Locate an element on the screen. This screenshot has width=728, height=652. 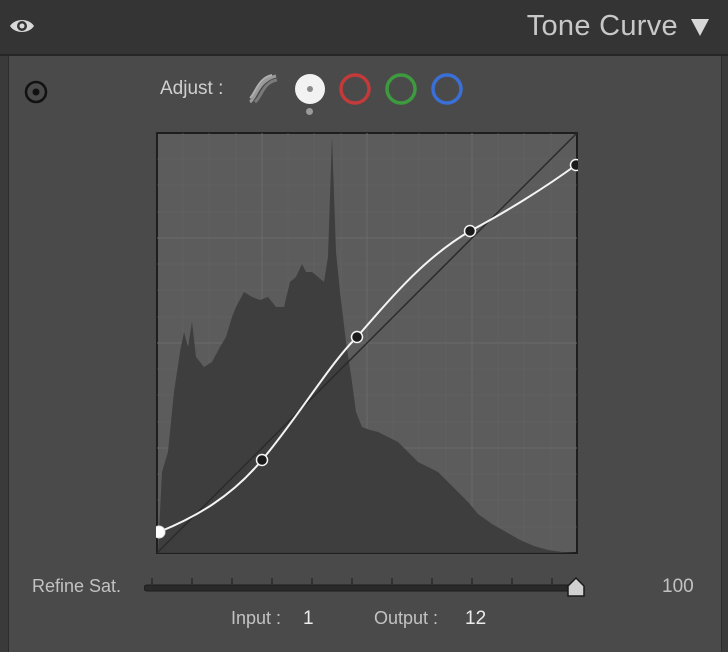
curve-point-selected is located at coordinates (161, 532).